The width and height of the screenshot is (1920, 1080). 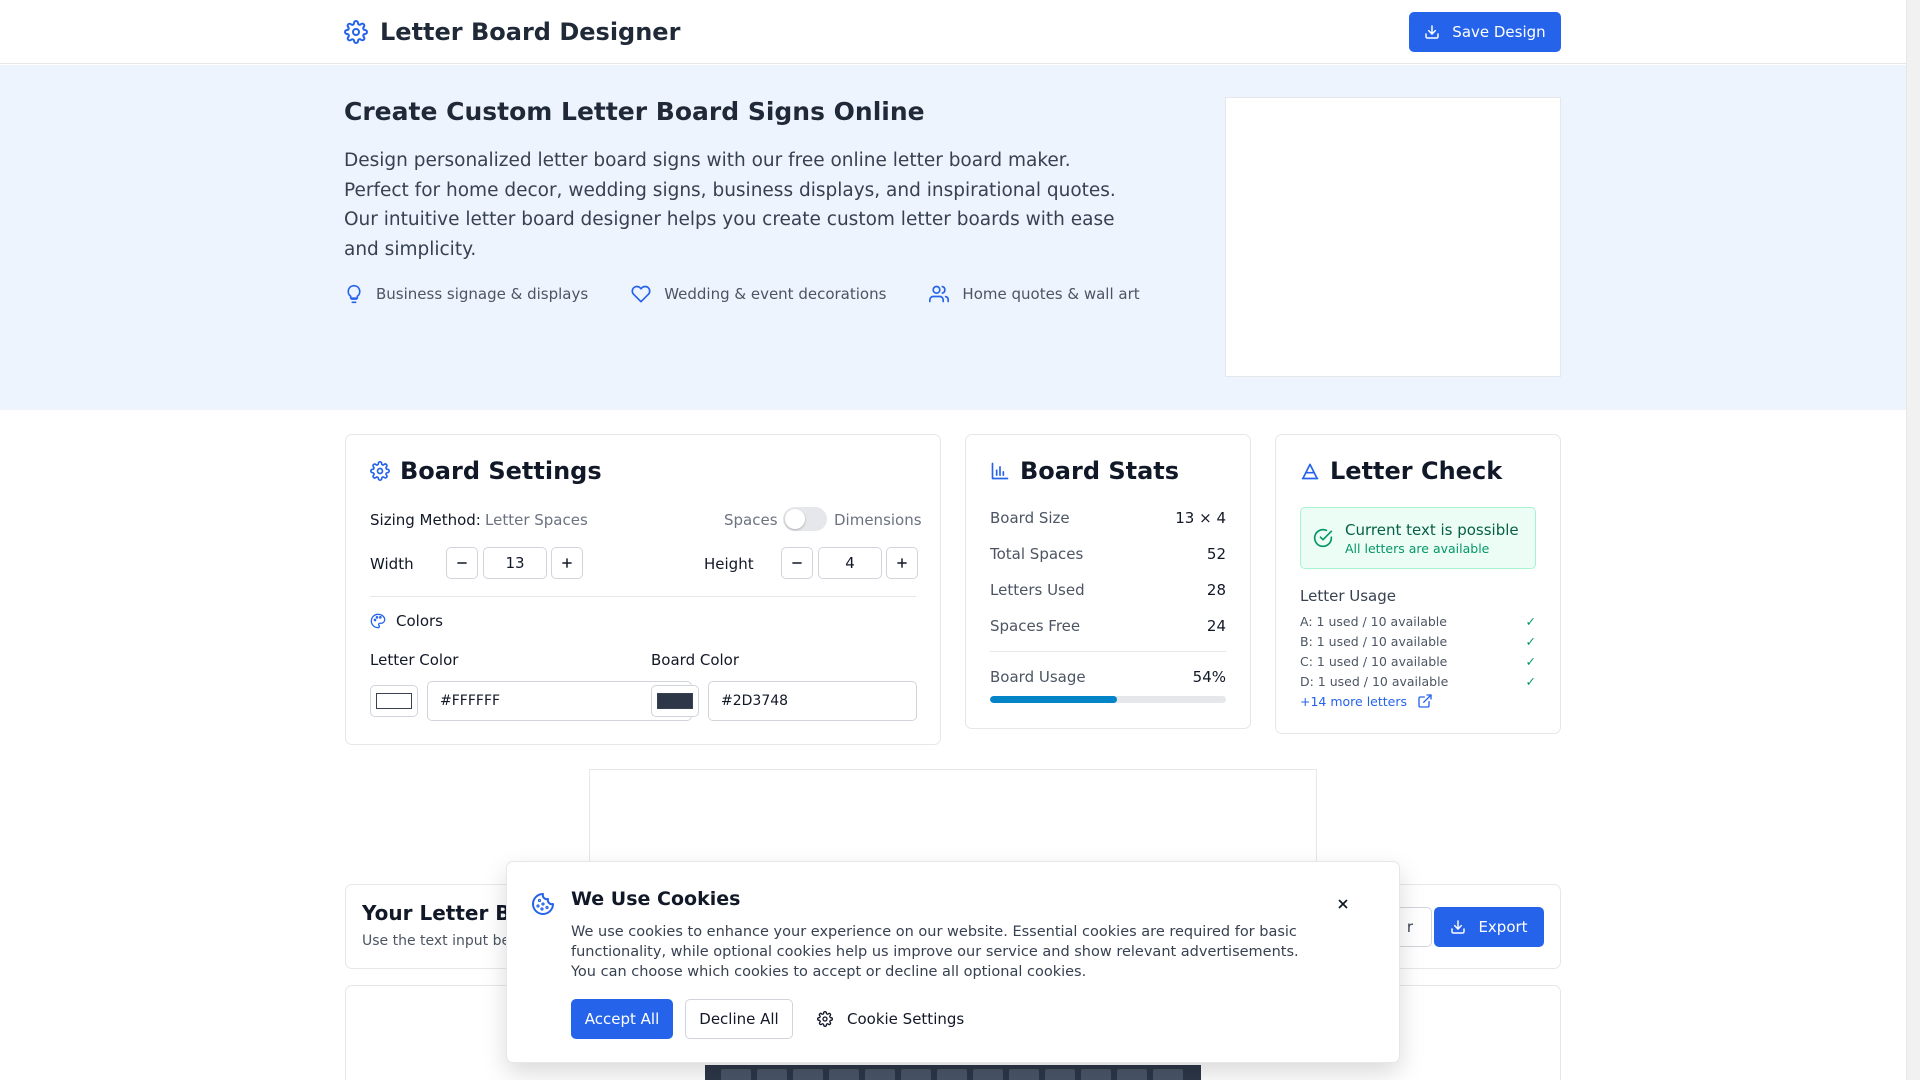 I want to click on height-increment-button, so click(x=902, y=563).